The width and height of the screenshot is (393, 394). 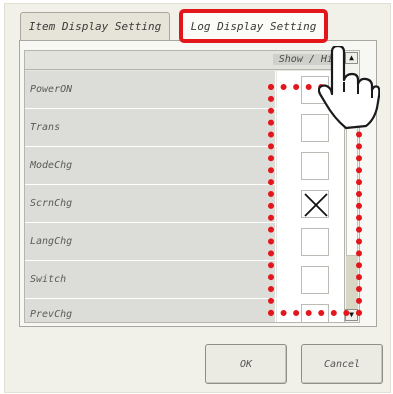 I want to click on tab-item-display-setting: Item Display Setting, so click(x=95, y=26).